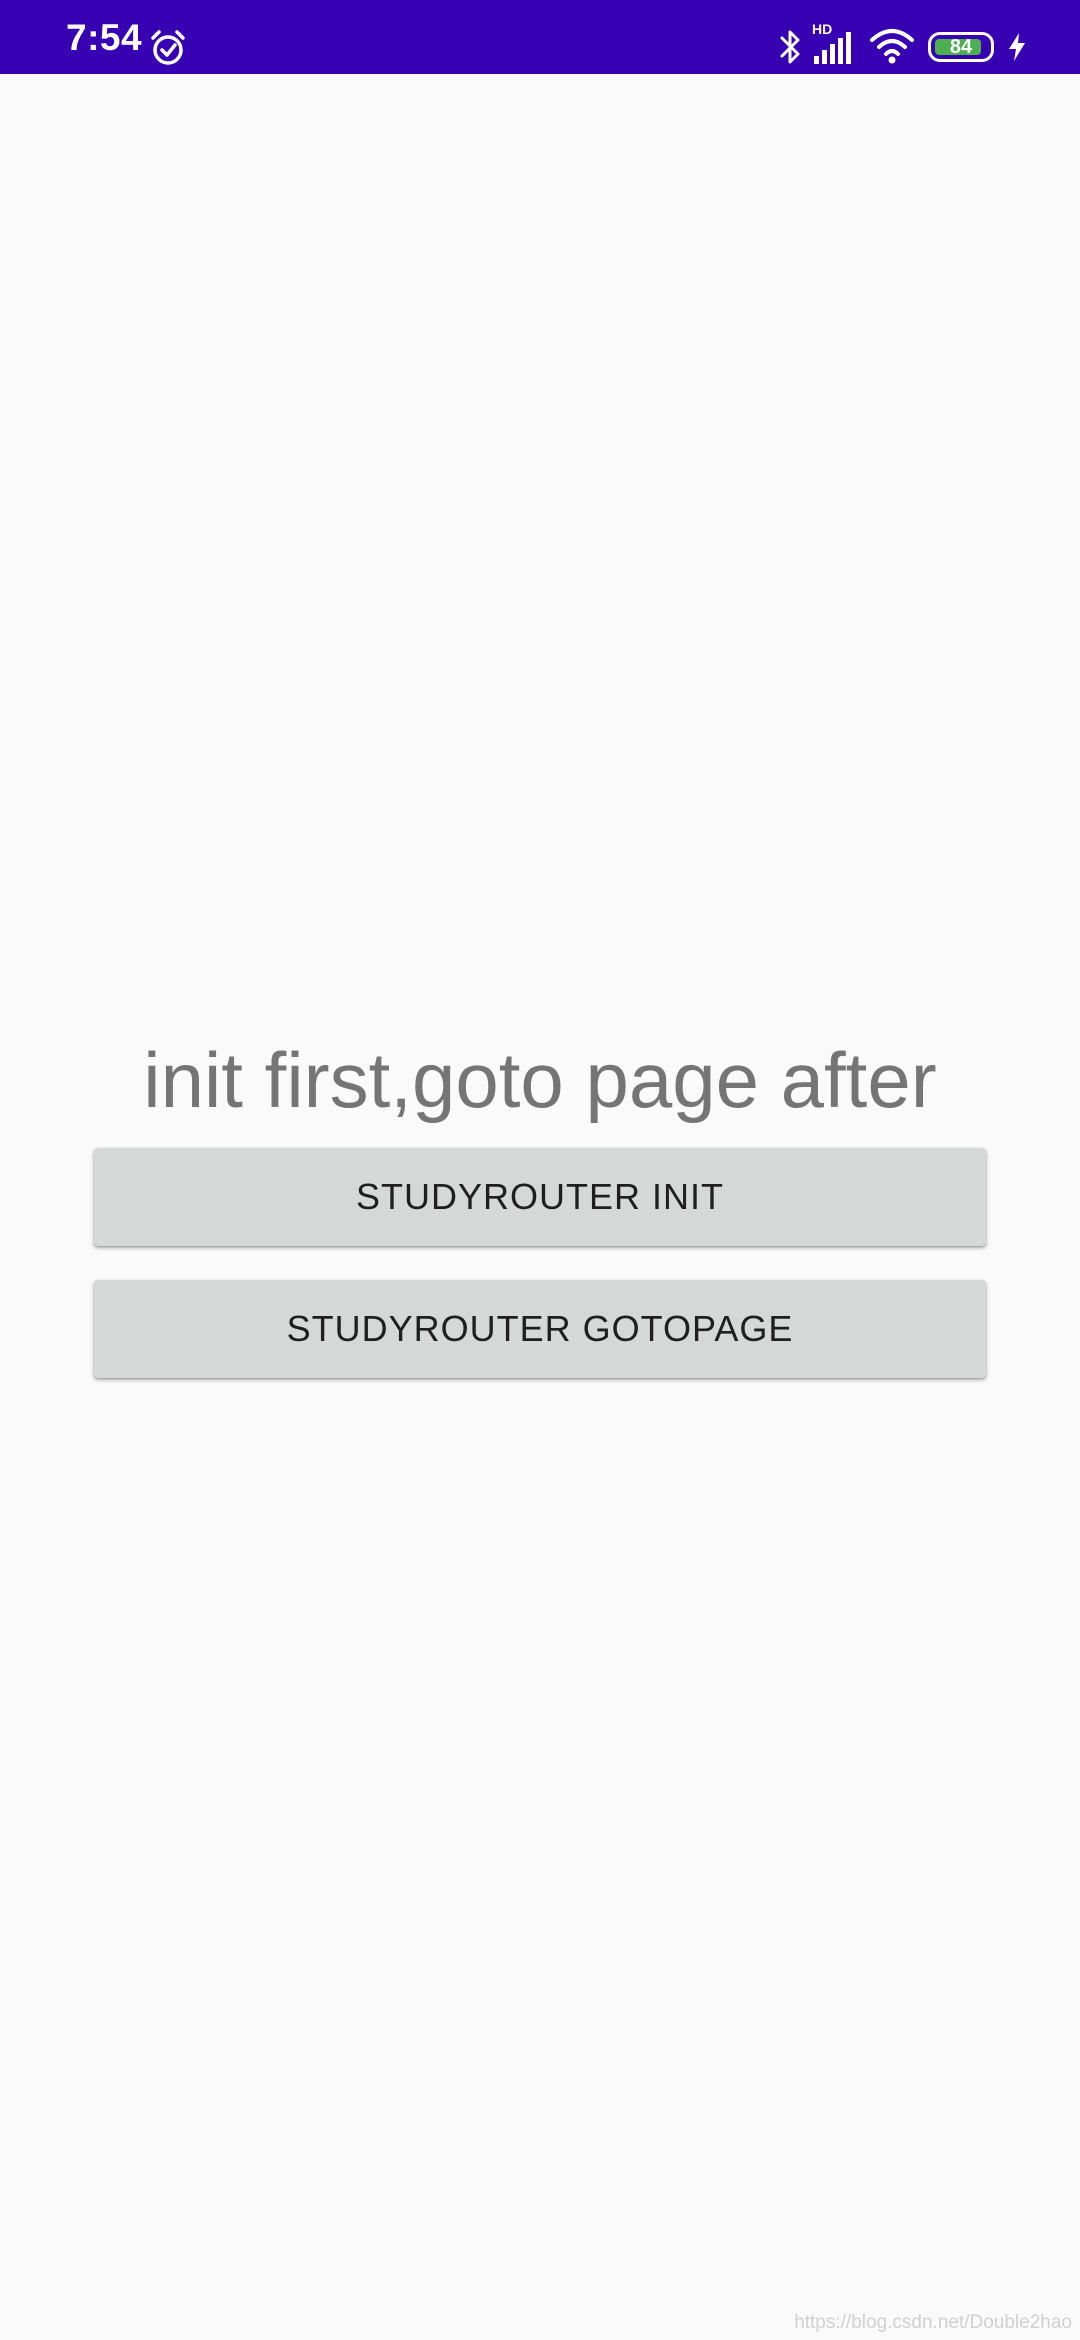 The width and height of the screenshot is (1080, 2340). What do you see at coordinates (540, 1197) in the screenshot?
I see `studyrouter-init-button: STUDYROUTER INIT` at bounding box center [540, 1197].